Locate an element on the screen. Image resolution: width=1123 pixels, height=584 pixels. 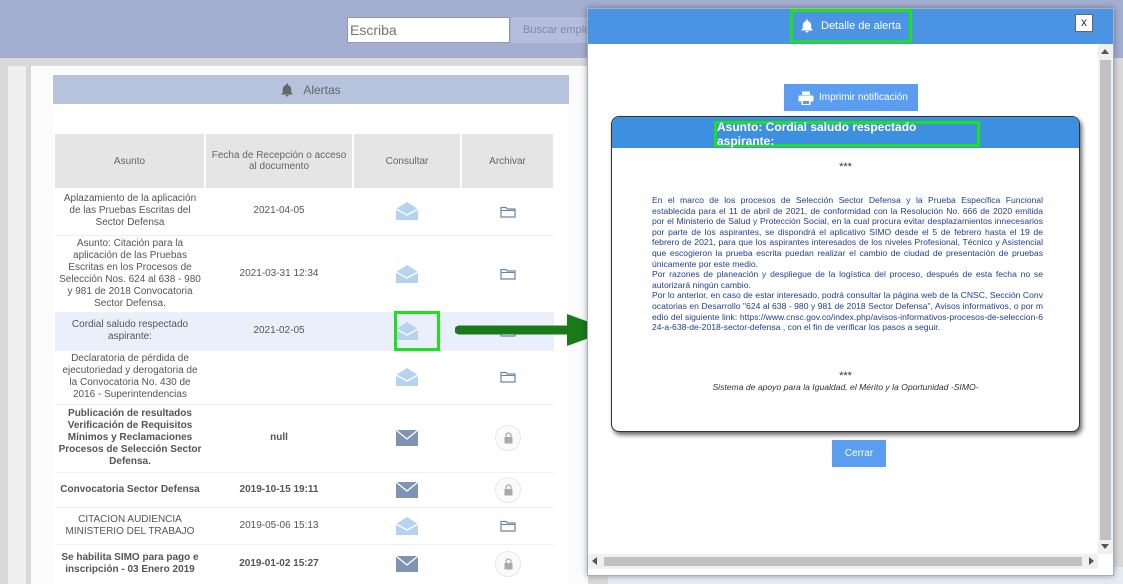
alert-subject: Cordial saludo respectado aspirante: is located at coordinates (130, 331).